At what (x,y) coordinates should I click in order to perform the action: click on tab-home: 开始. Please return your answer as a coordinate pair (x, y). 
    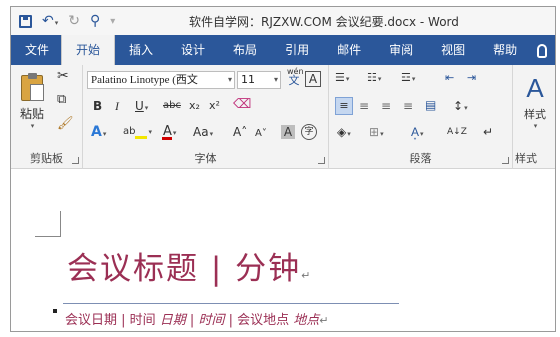
    Looking at the image, I should click on (88, 50).